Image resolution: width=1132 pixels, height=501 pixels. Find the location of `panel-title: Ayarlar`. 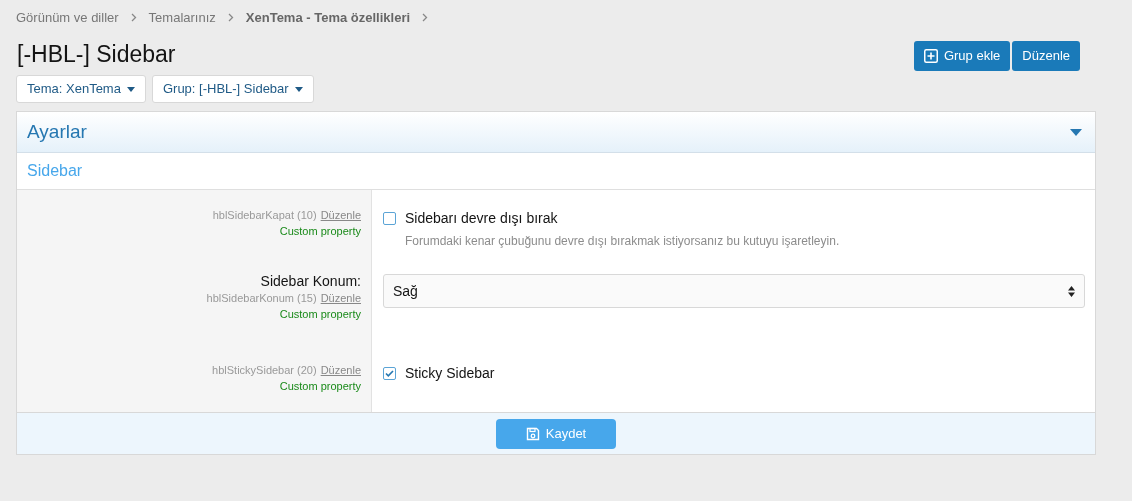

panel-title: Ayarlar is located at coordinates (57, 131).